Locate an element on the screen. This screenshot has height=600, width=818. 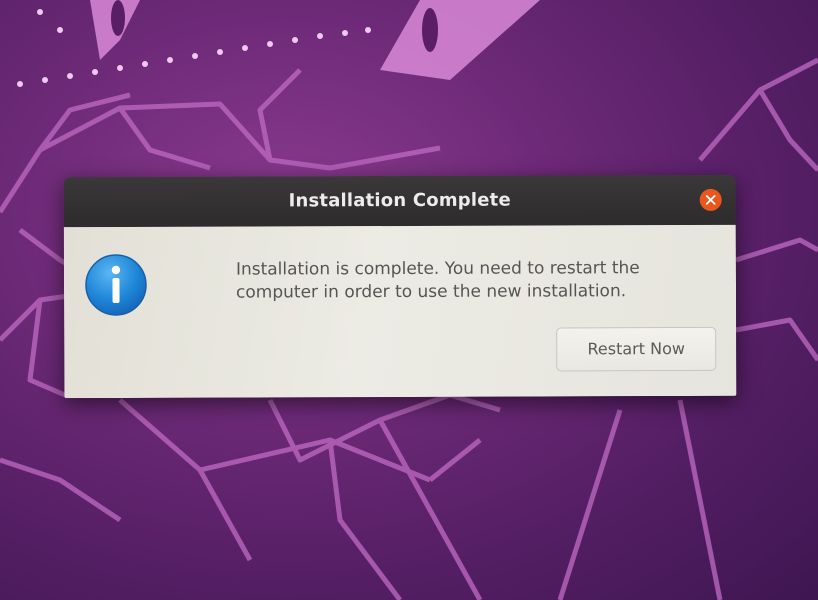
close-button is located at coordinates (710, 199).